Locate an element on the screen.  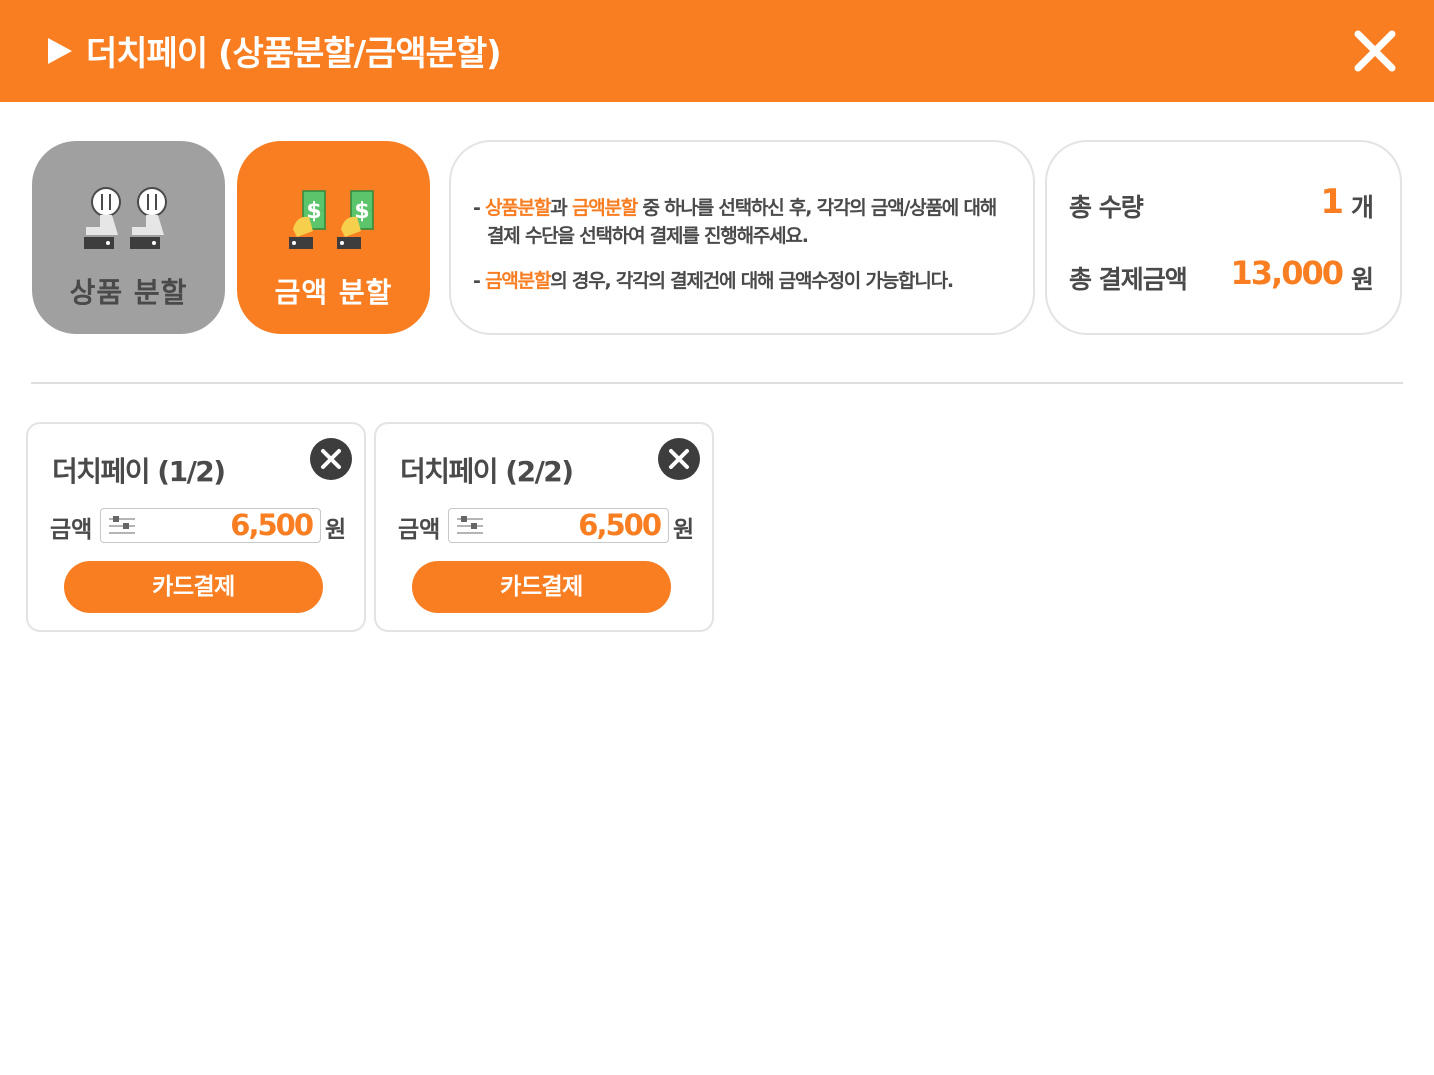
total-quantity-unit: 개 is located at coordinates (1363, 207).